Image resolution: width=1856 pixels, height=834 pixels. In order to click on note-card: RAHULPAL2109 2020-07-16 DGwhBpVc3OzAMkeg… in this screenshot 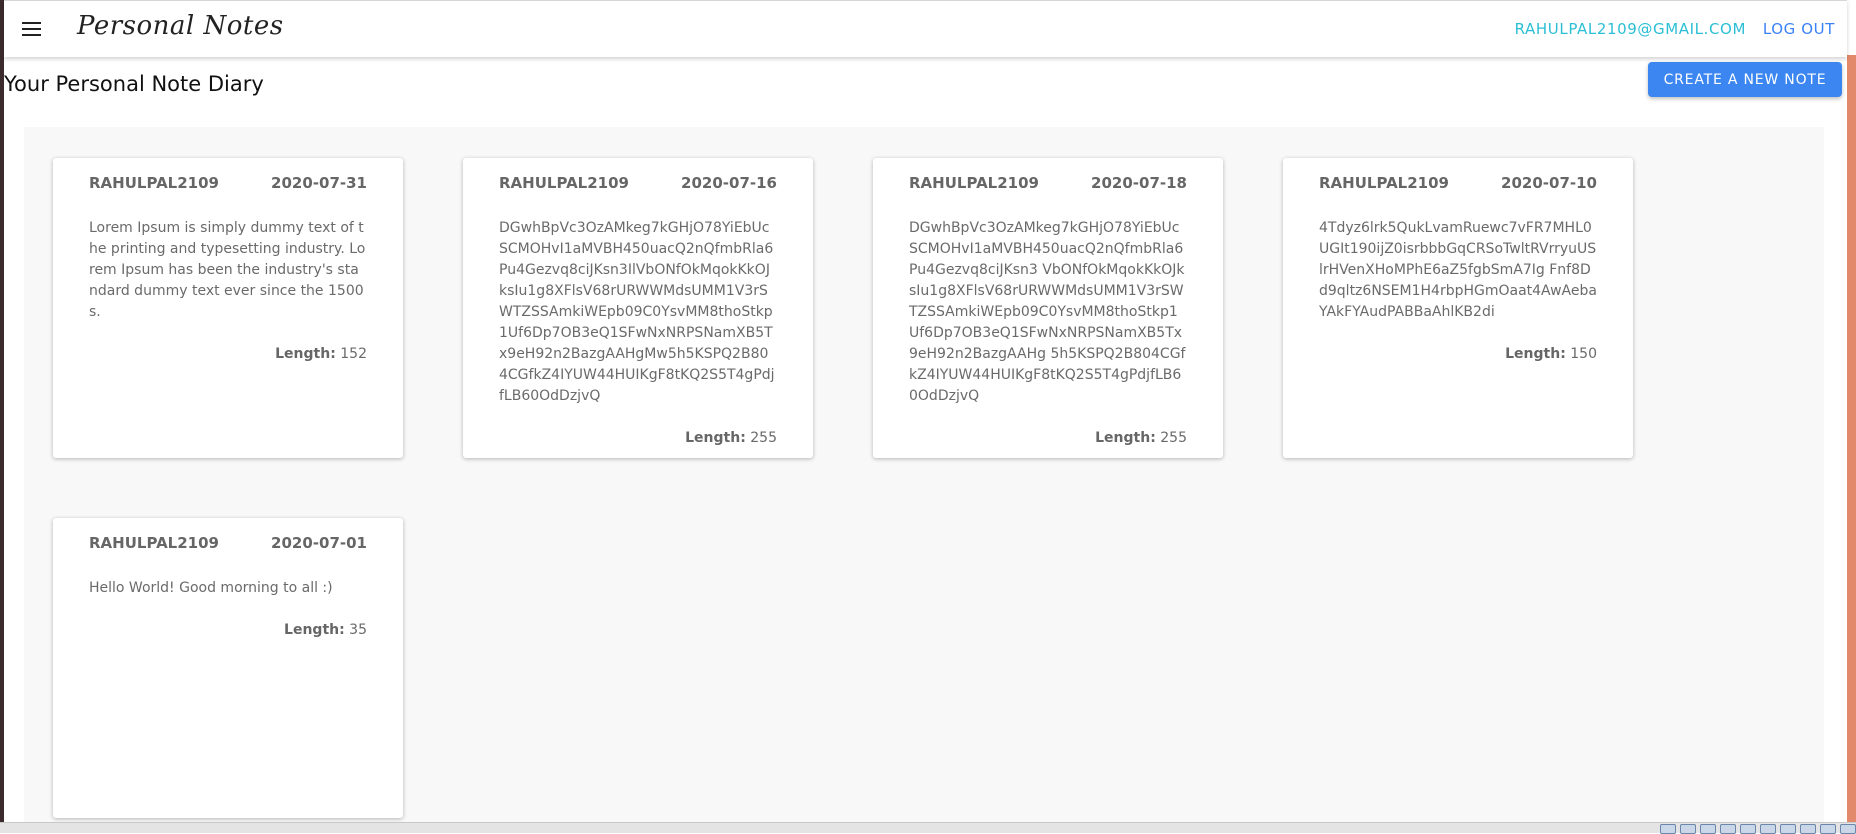, I will do `click(638, 308)`.